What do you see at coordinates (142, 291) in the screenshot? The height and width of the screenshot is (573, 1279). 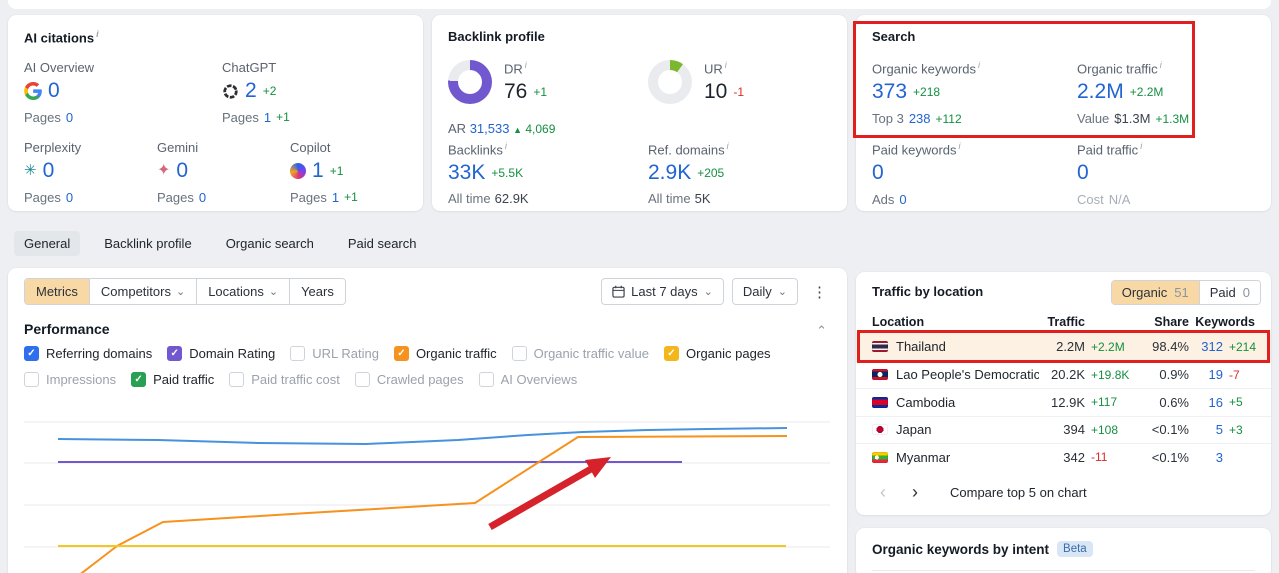 I see `filter-competitors: Competitors ⌄` at bounding box center [142, 291].